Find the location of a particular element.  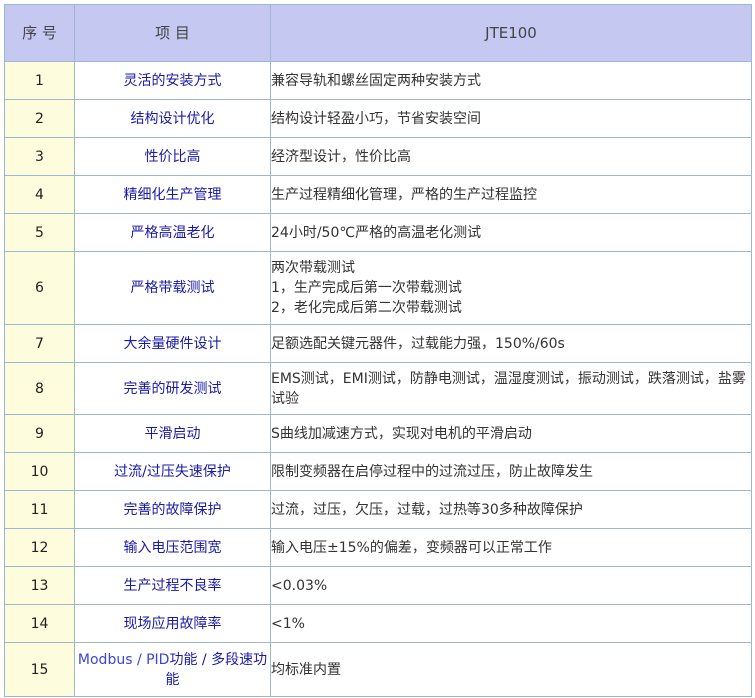

row-item-accent: Modbus / PID is located at coordinates (123, 659).